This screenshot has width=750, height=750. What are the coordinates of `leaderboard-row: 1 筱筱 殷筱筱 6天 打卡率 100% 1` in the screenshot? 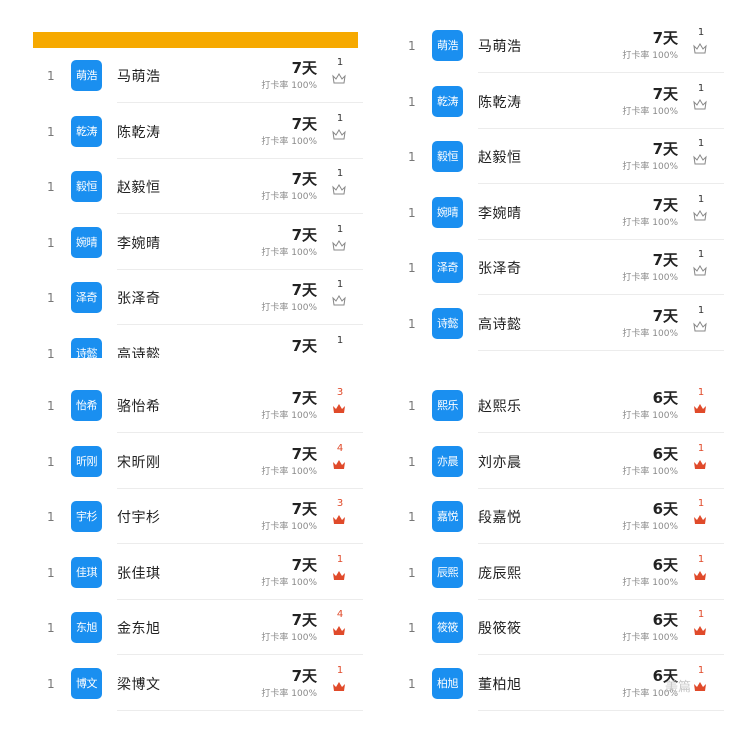 It's located at (559, 627).